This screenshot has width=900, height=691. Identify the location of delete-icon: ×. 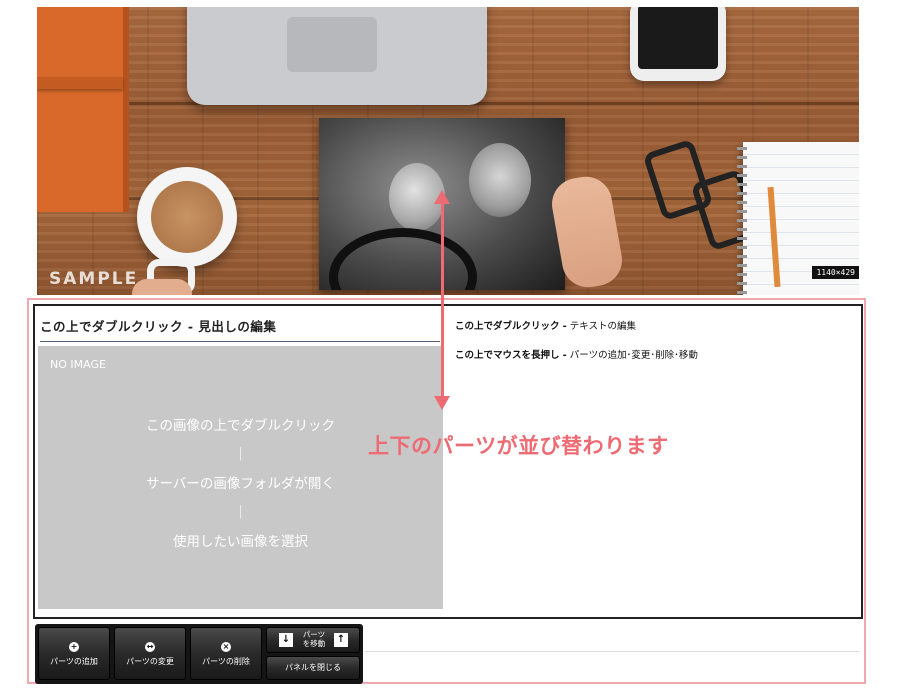
(226, 647).